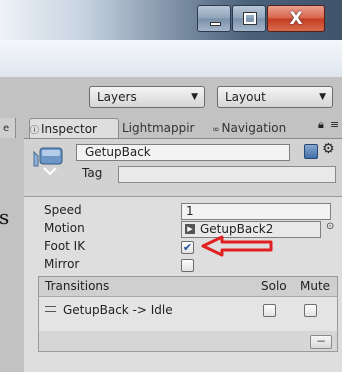 Image resolution: width=342 pixels, height=372 pixels. Describe the element at coordinates (269, 310) in the screenshot. I see `solo-checkbox` at that location.